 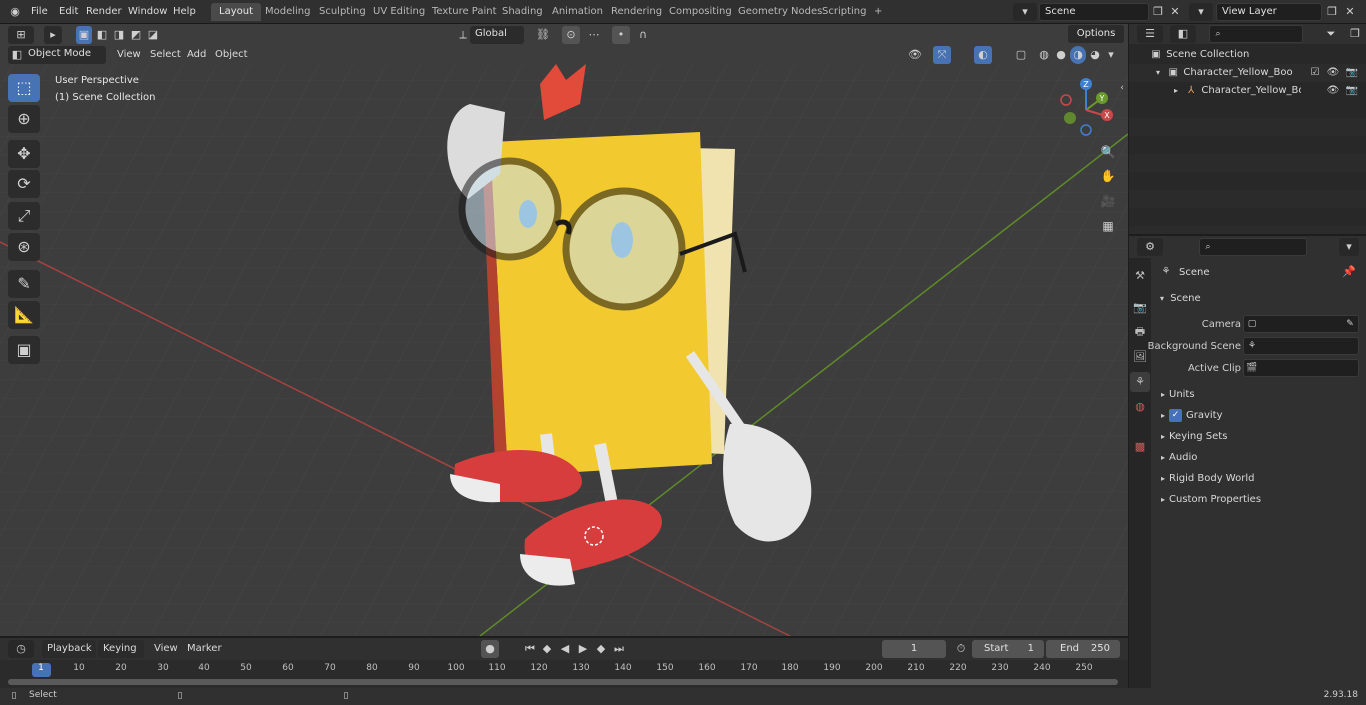 What do you see at coordinates (1315, 73) in the screenshot?
I see `exclude-checkbox-icon: ☑` at bounding box center [1315, 73].